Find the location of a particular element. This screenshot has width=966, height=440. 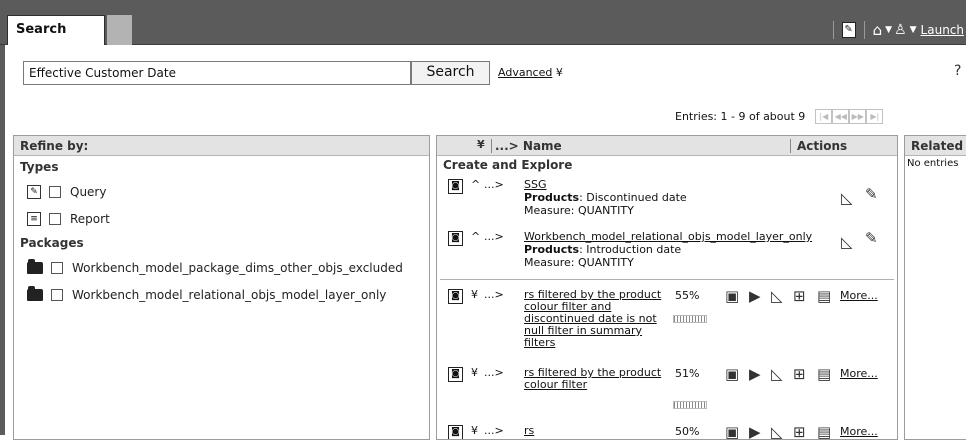

top-bar: Search ✎ ⌂ ▼ ♙ ▼ Launch is located at coordinates (483, 22).